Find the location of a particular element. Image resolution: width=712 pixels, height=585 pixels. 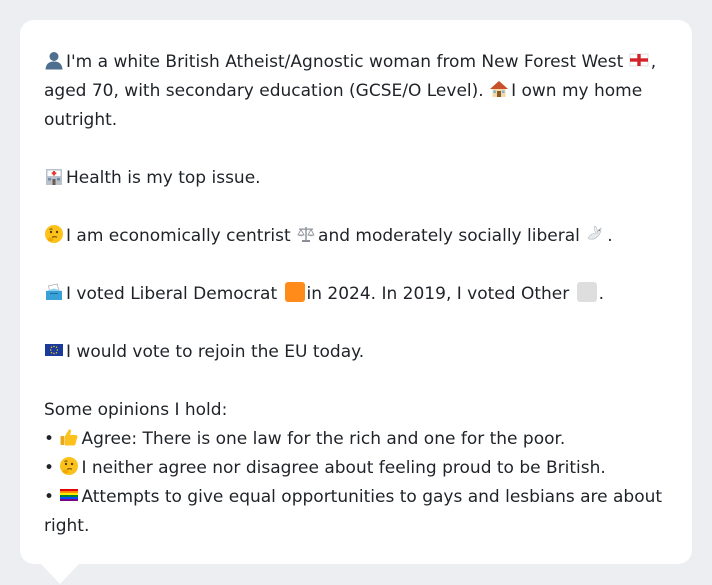

eu-flag-icon is located at coordinates (54, 350).